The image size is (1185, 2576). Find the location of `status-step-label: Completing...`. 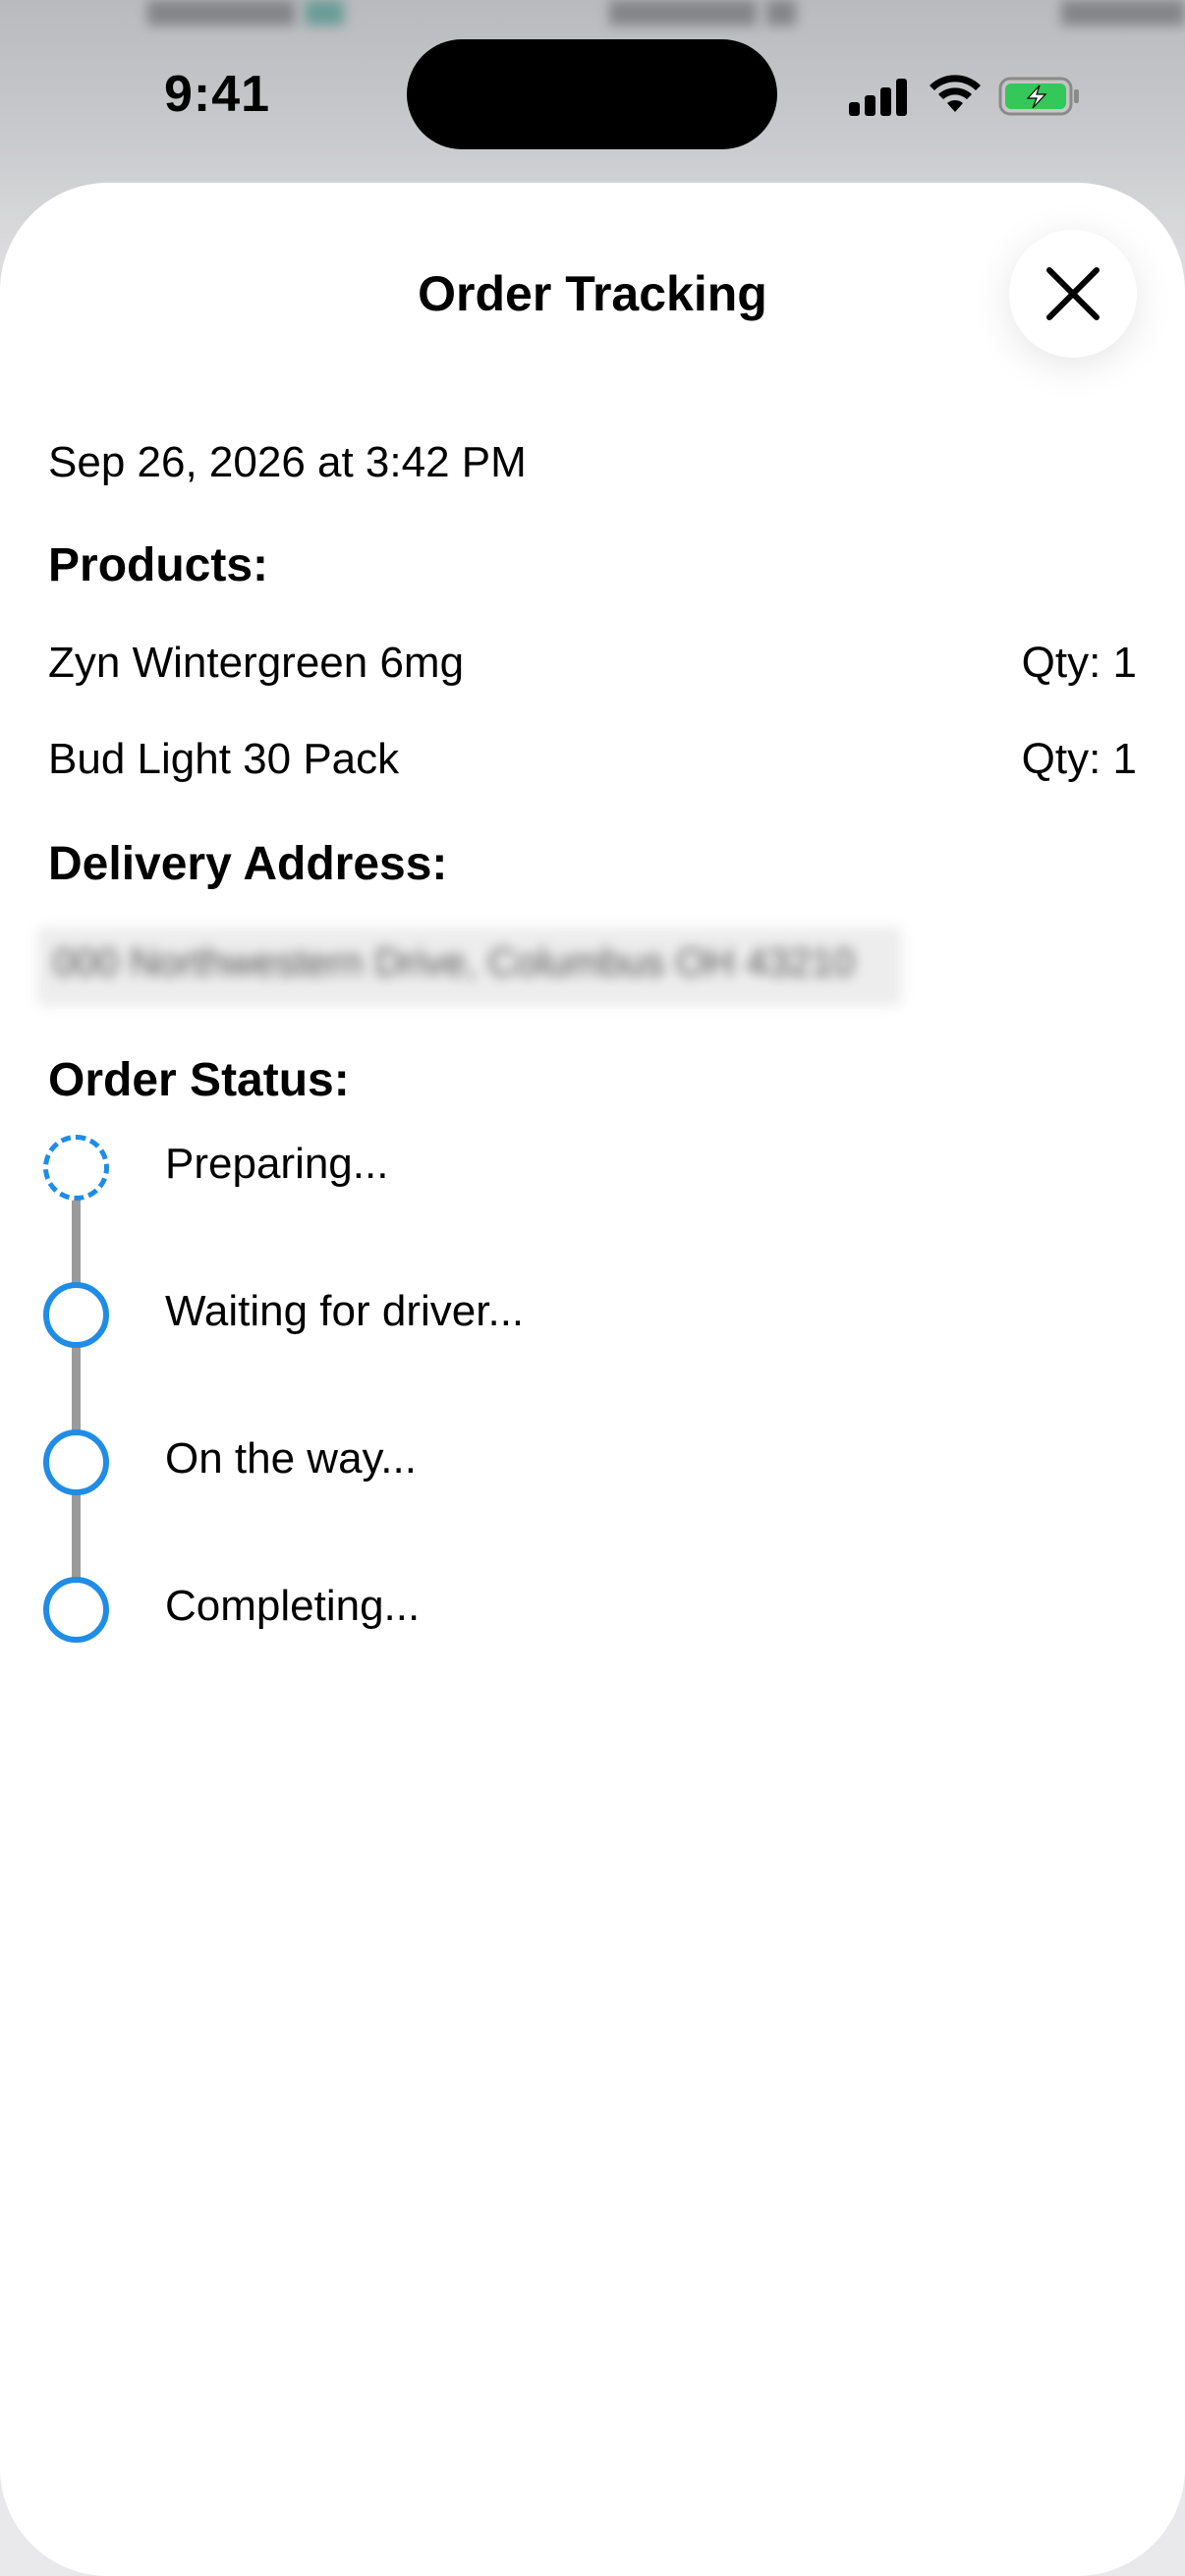

status-step-label: Completing... is located at coordinates (293, 1606).